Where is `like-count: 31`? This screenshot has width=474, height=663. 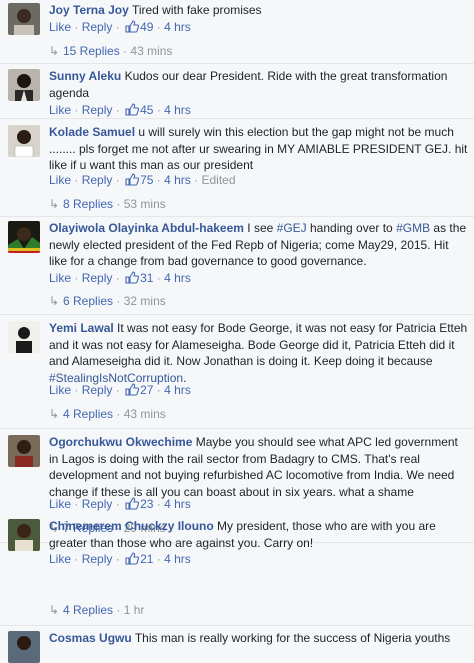
like-count: 31 is located at coordinates (138, 278).